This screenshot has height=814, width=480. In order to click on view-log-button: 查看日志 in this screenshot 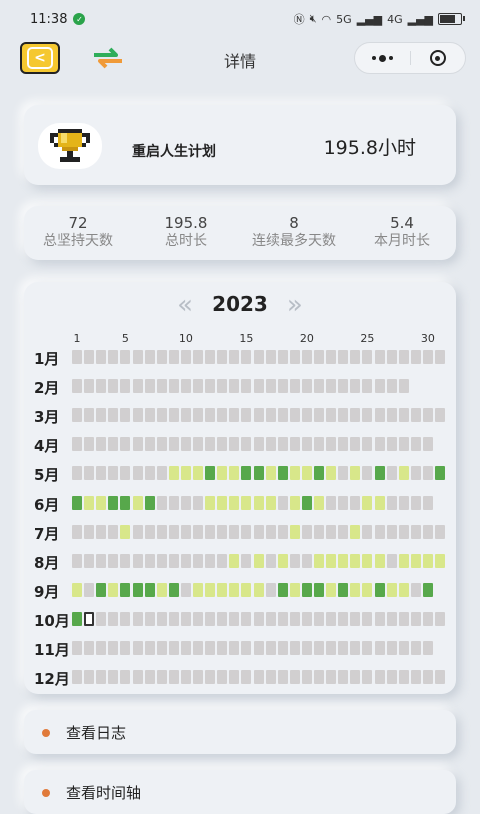, I will do `click(240, 732)`.